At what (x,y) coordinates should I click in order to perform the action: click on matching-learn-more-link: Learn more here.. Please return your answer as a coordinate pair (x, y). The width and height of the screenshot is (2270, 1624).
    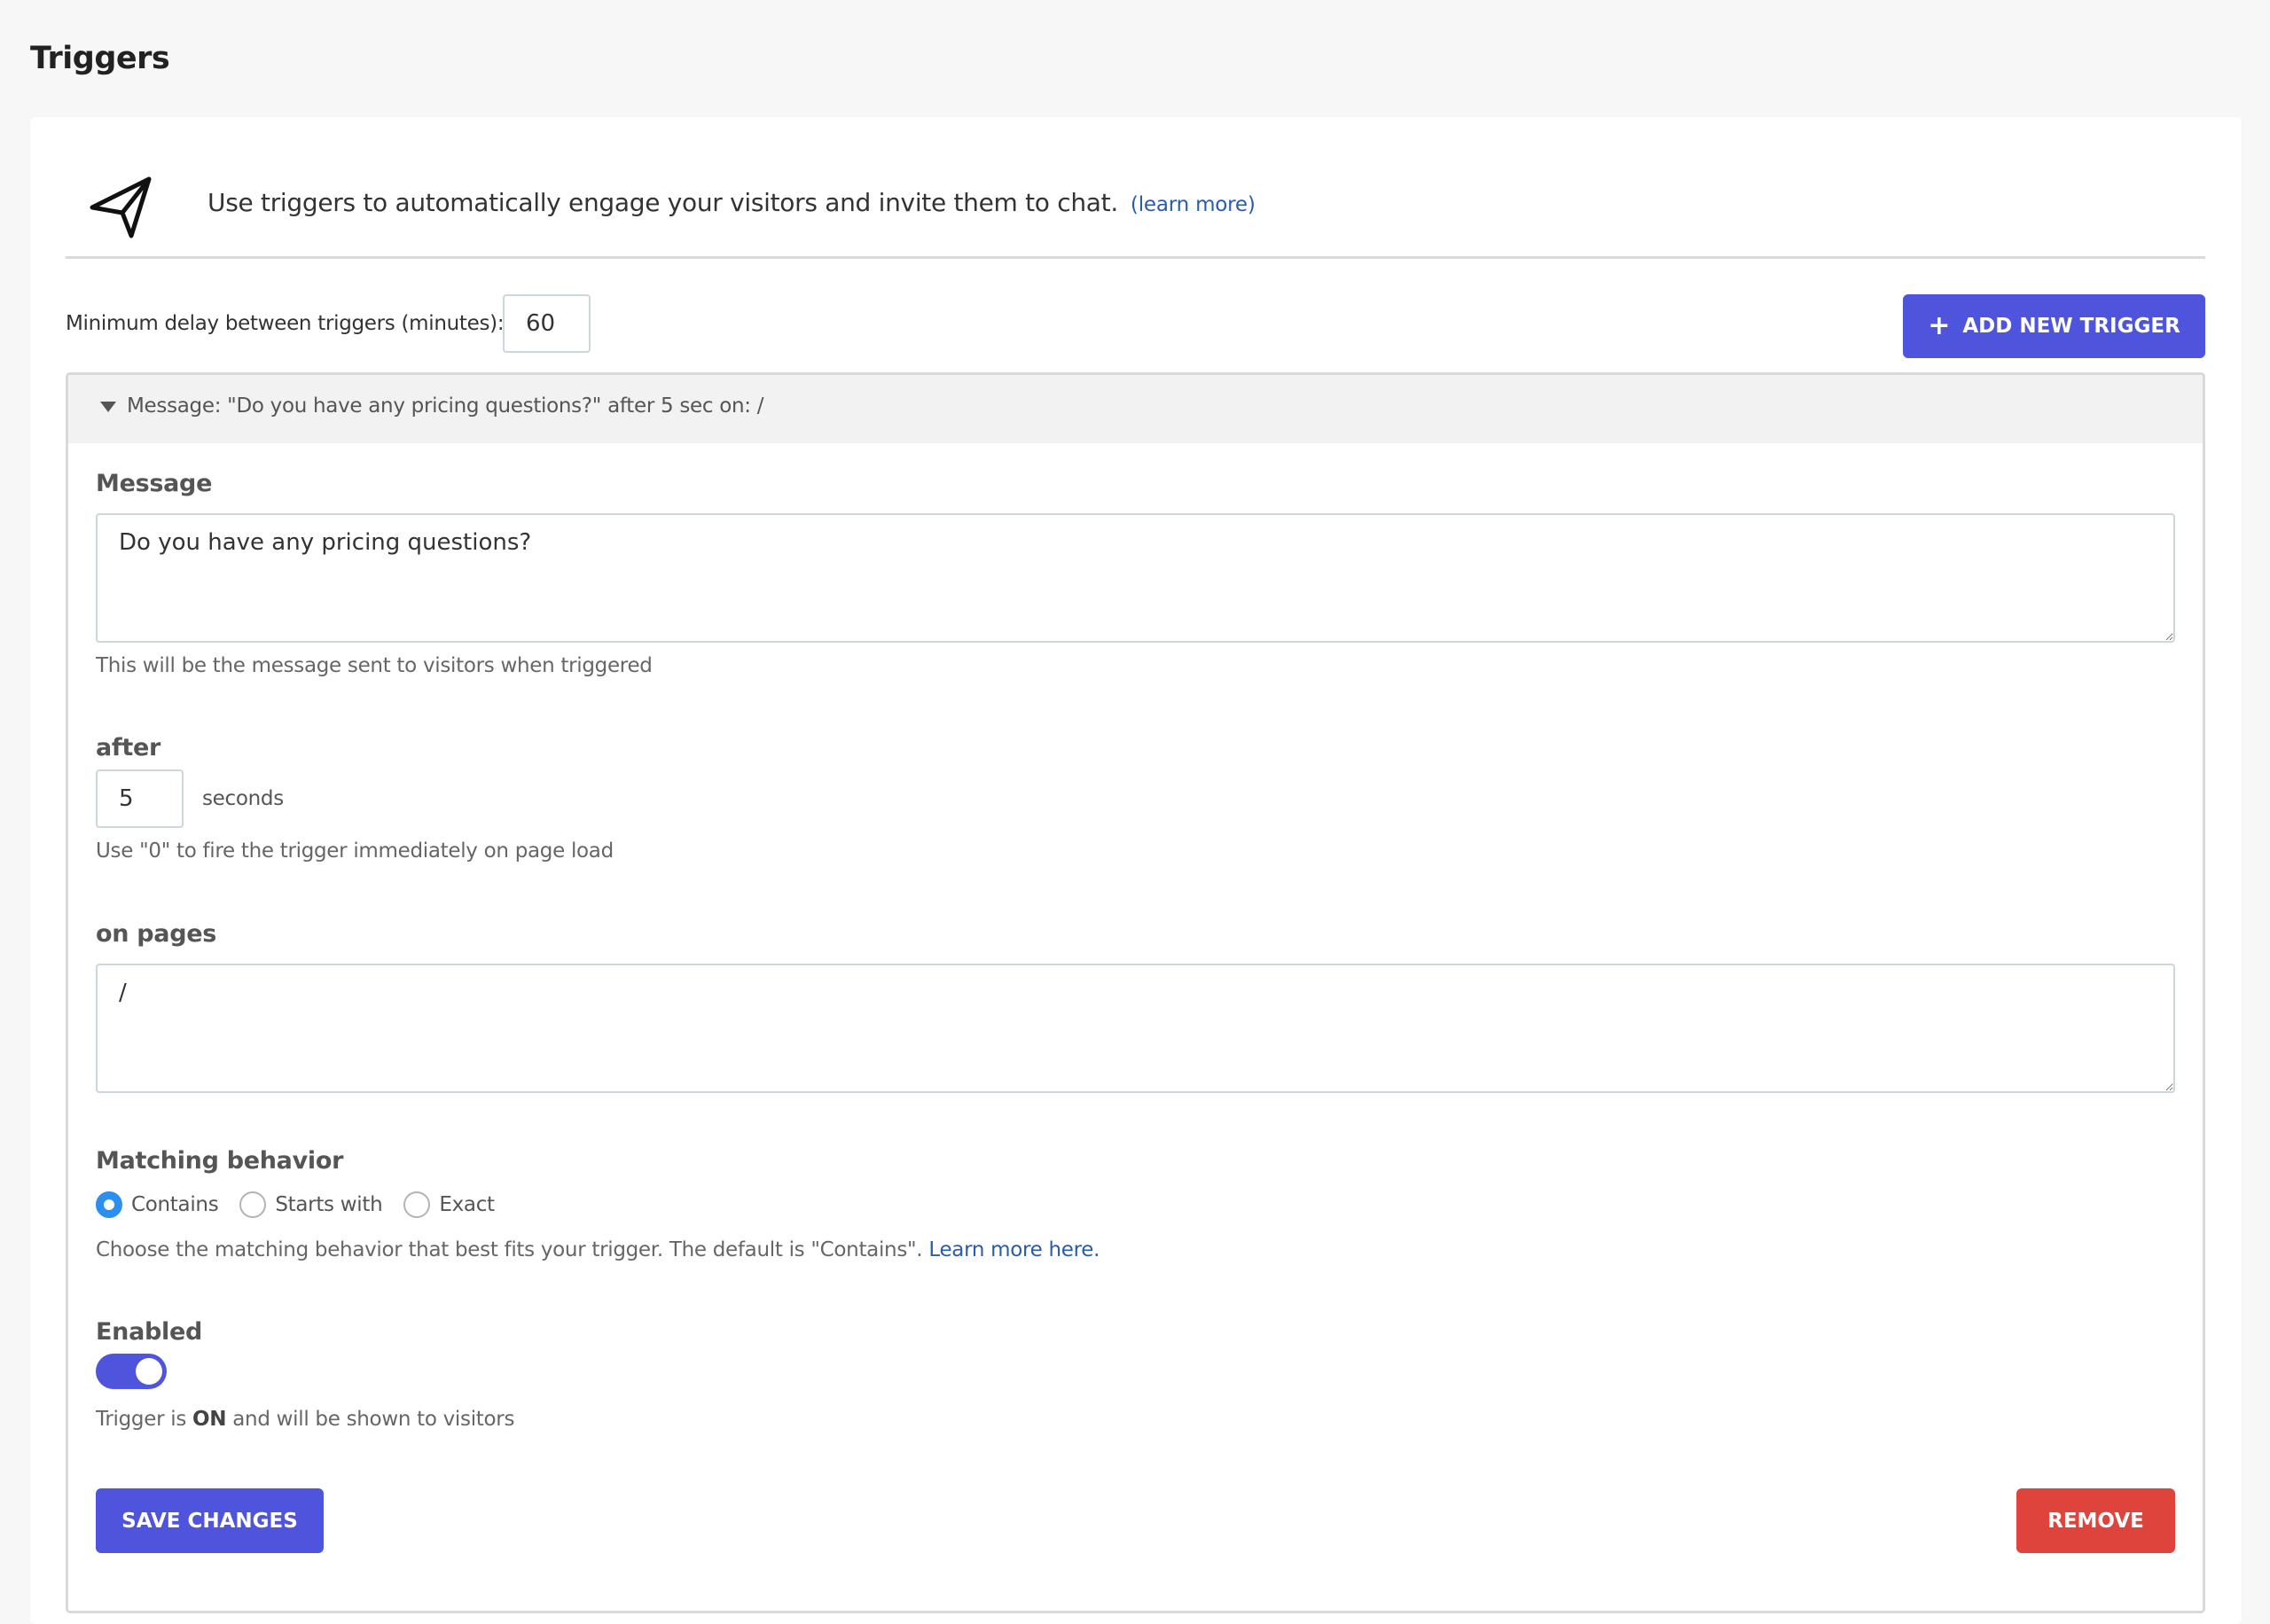
    Looking at the image, I should click on (1014, 1249).